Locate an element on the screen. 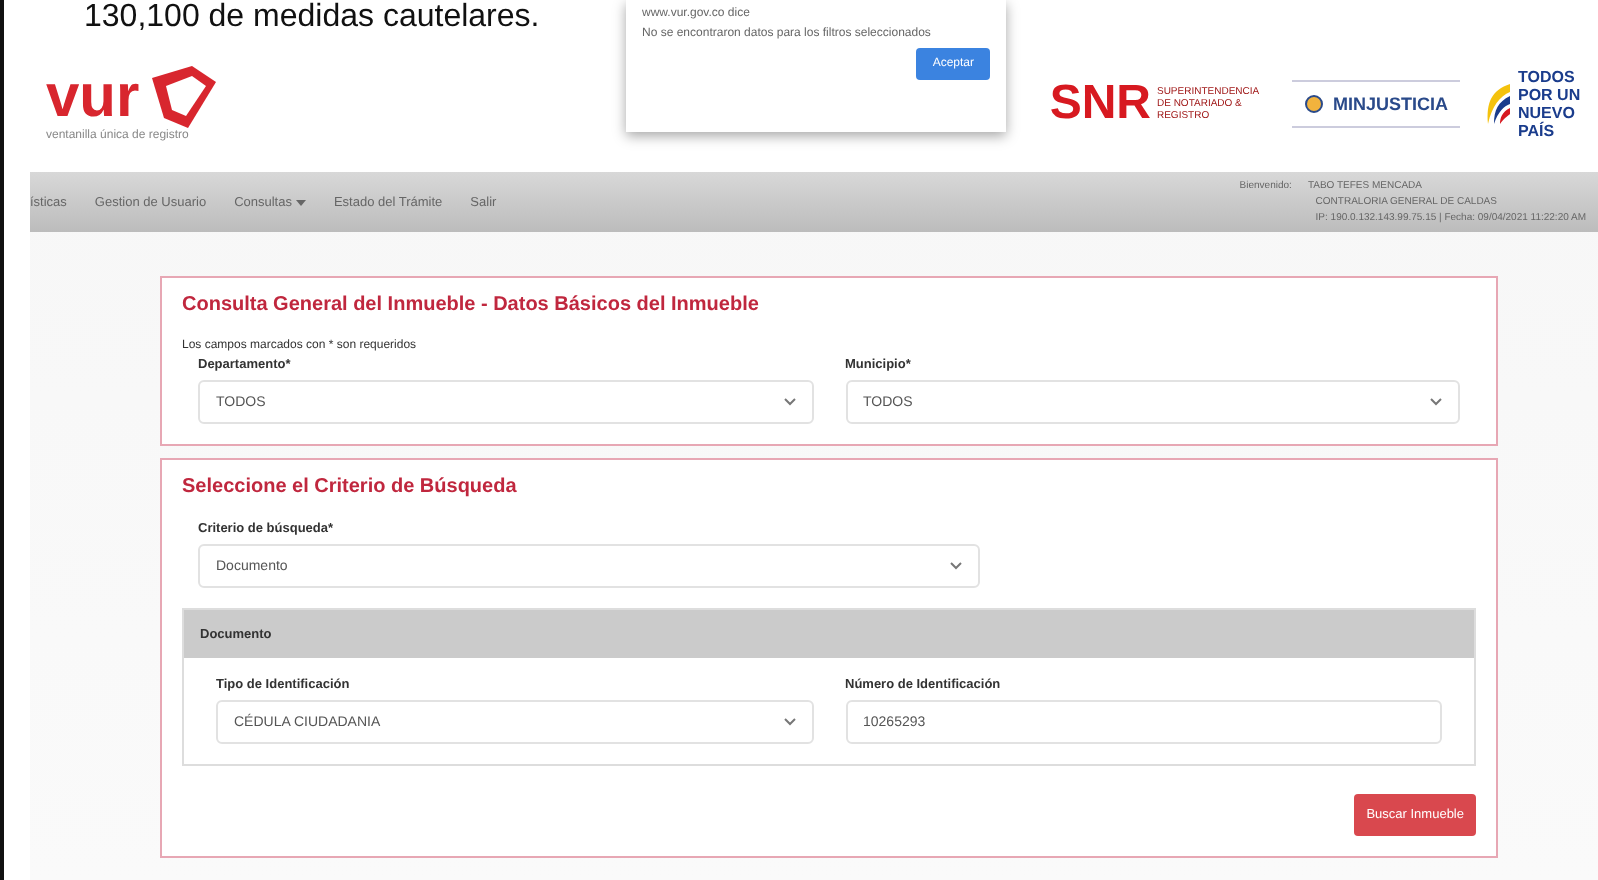  government-logo: TODOS POR UN NUEVO PAÍS is located at coordinates (1541, 104).